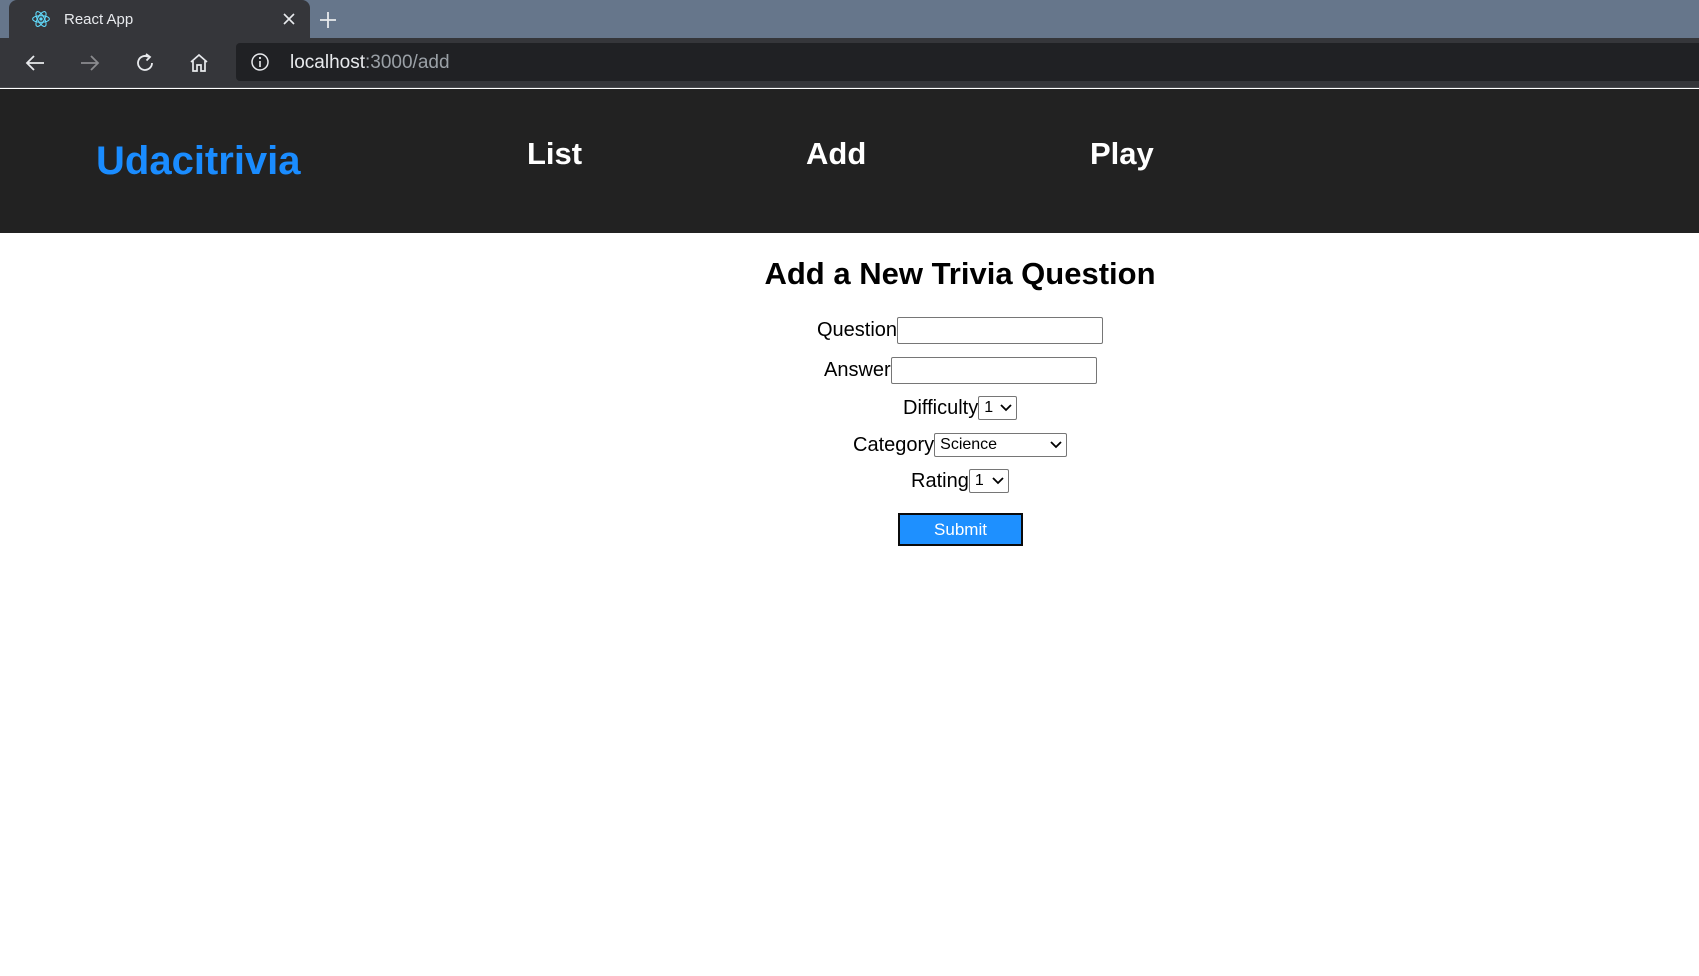 The width and height of the screenshot is (1699, 976). I want to click on rating-label: Rating, so click(940, 480).